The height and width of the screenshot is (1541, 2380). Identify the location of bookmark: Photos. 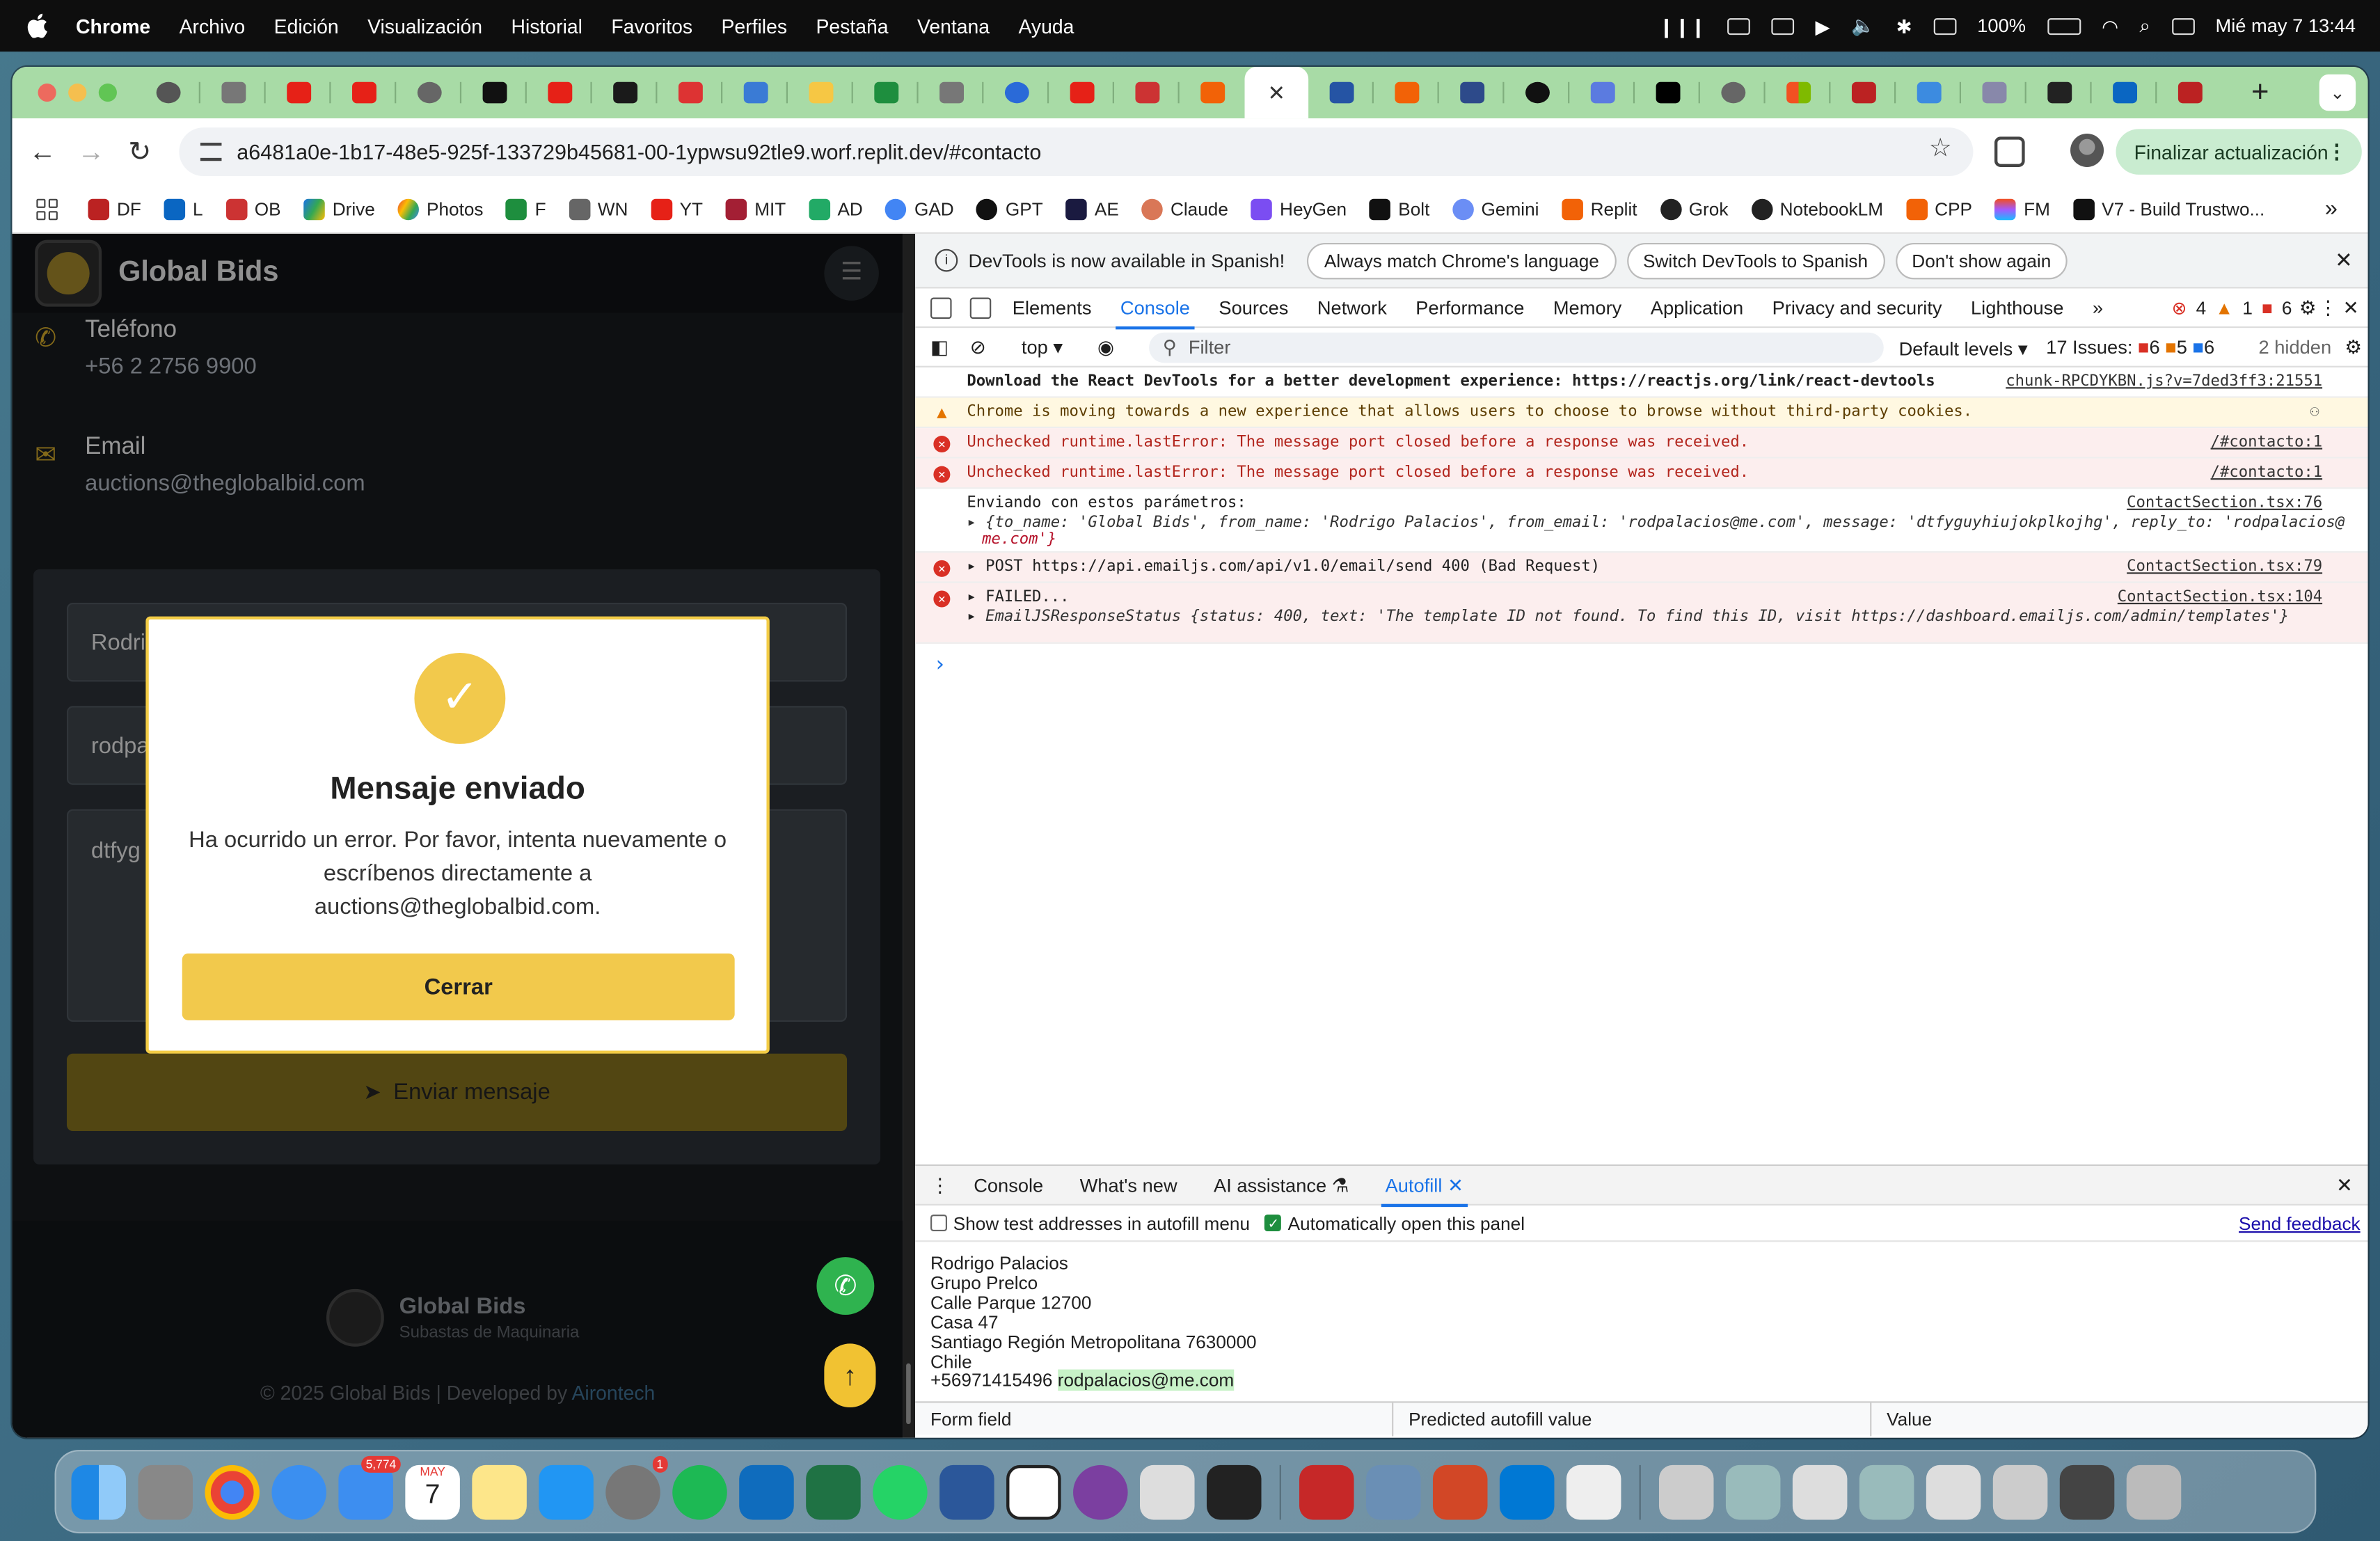
(440, 209).